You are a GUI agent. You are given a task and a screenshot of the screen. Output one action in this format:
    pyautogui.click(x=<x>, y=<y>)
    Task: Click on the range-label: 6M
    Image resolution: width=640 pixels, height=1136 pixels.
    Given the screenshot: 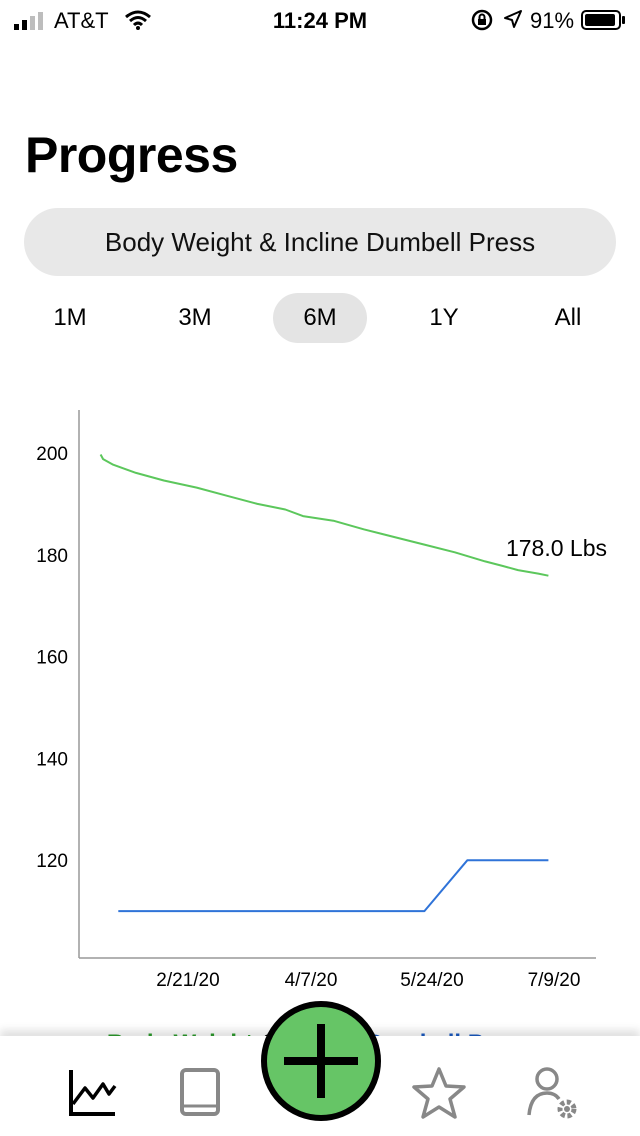 What is the action you would take?
    pyautogui.click(x=320, y=317)
    